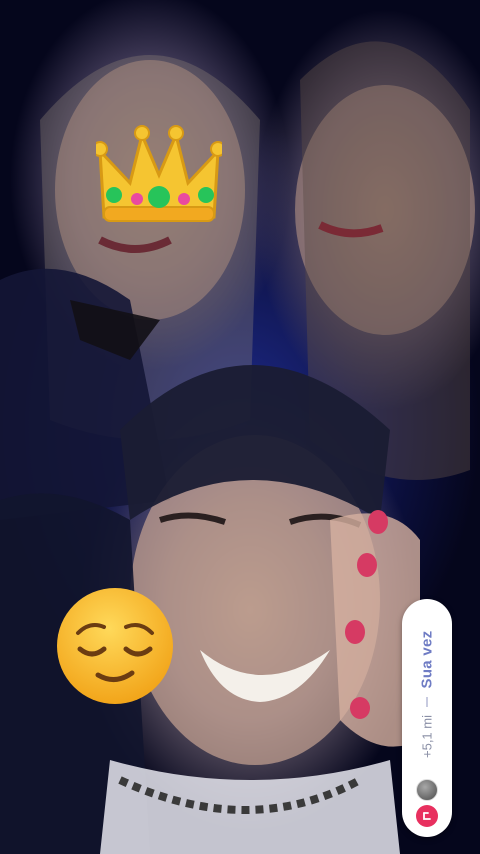 This screenshot has height=854, width=480. What do you see at coordinates (427, 816) in the screenshot?
I see `share-arrow-icon` at bounding box center [427, 816].